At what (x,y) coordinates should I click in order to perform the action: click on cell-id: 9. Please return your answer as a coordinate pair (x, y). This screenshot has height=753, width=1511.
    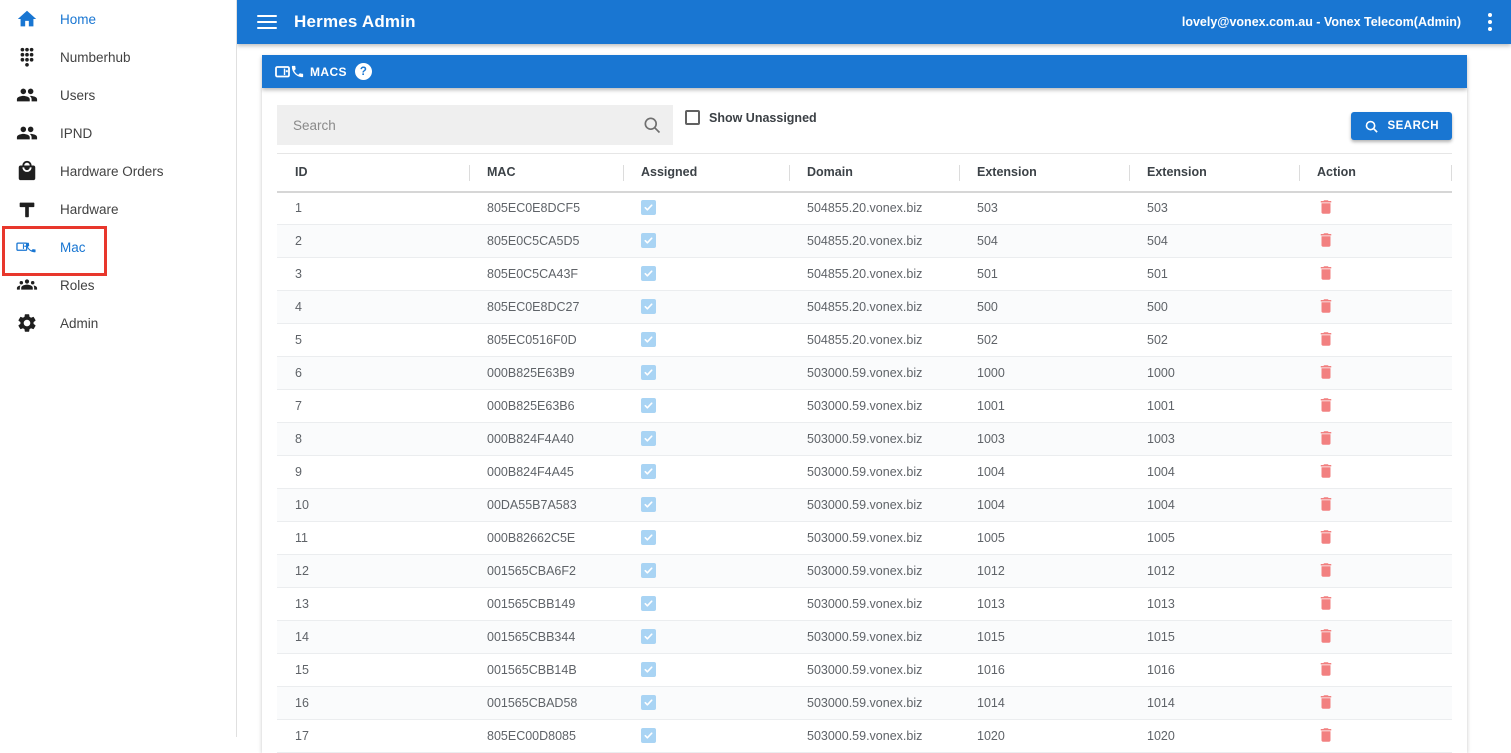
    Looking at the image, I should click on (373, 472).